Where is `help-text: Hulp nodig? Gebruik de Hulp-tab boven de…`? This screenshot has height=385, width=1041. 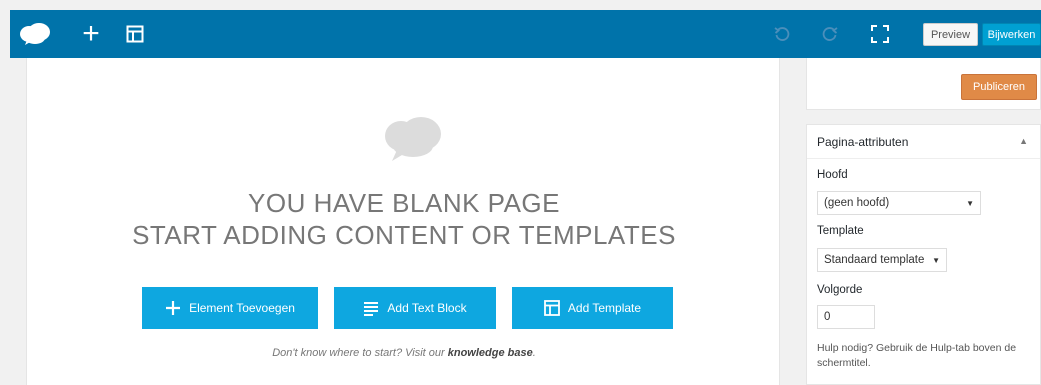 help-text: Hulp nodig? Gebruik de Hulp-tab boven de… is located at coordinates (917, 355).